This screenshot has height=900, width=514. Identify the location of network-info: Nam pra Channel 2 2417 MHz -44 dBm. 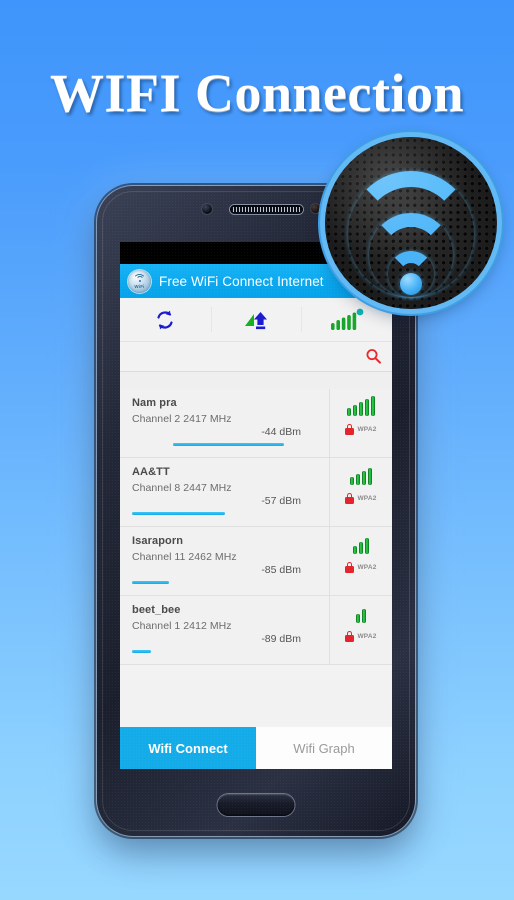
(224, 423).